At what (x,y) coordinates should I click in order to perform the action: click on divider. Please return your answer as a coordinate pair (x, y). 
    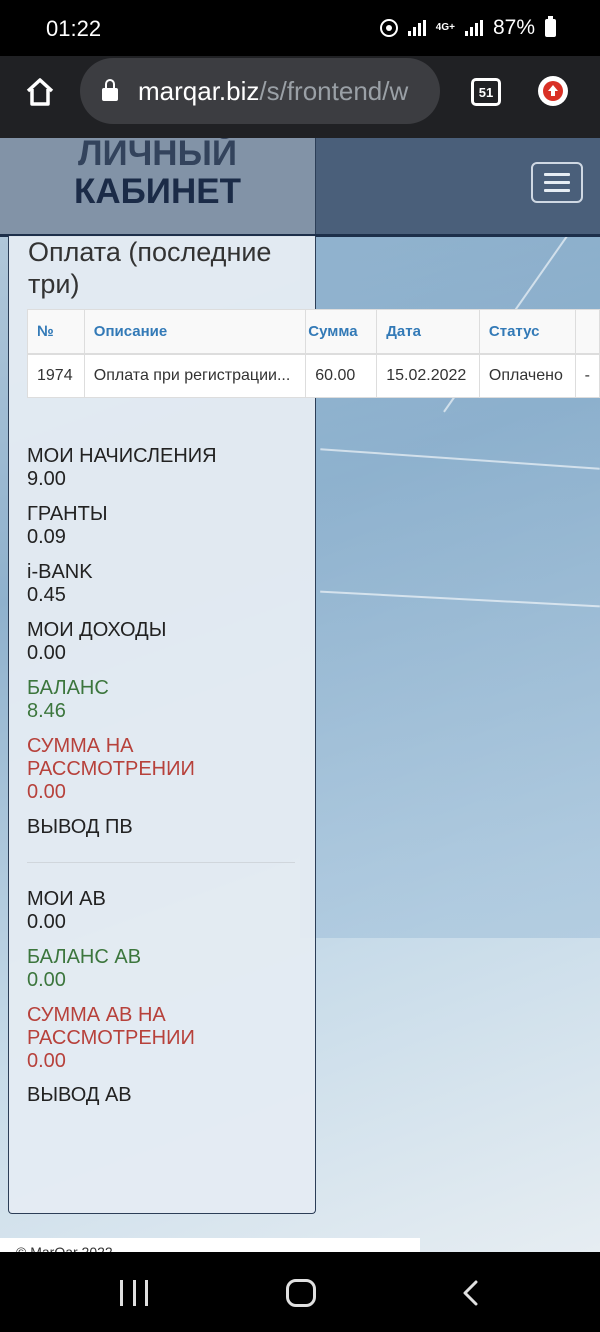
    Looking at the image, I should click on (161, 862).